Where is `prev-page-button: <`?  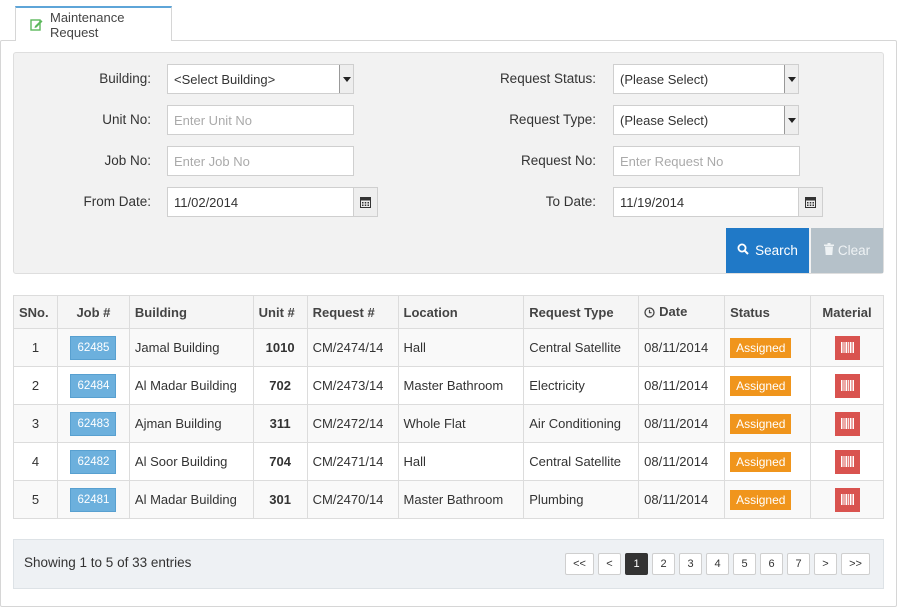
prev-page-button: < is located at coordinates (609, 564).